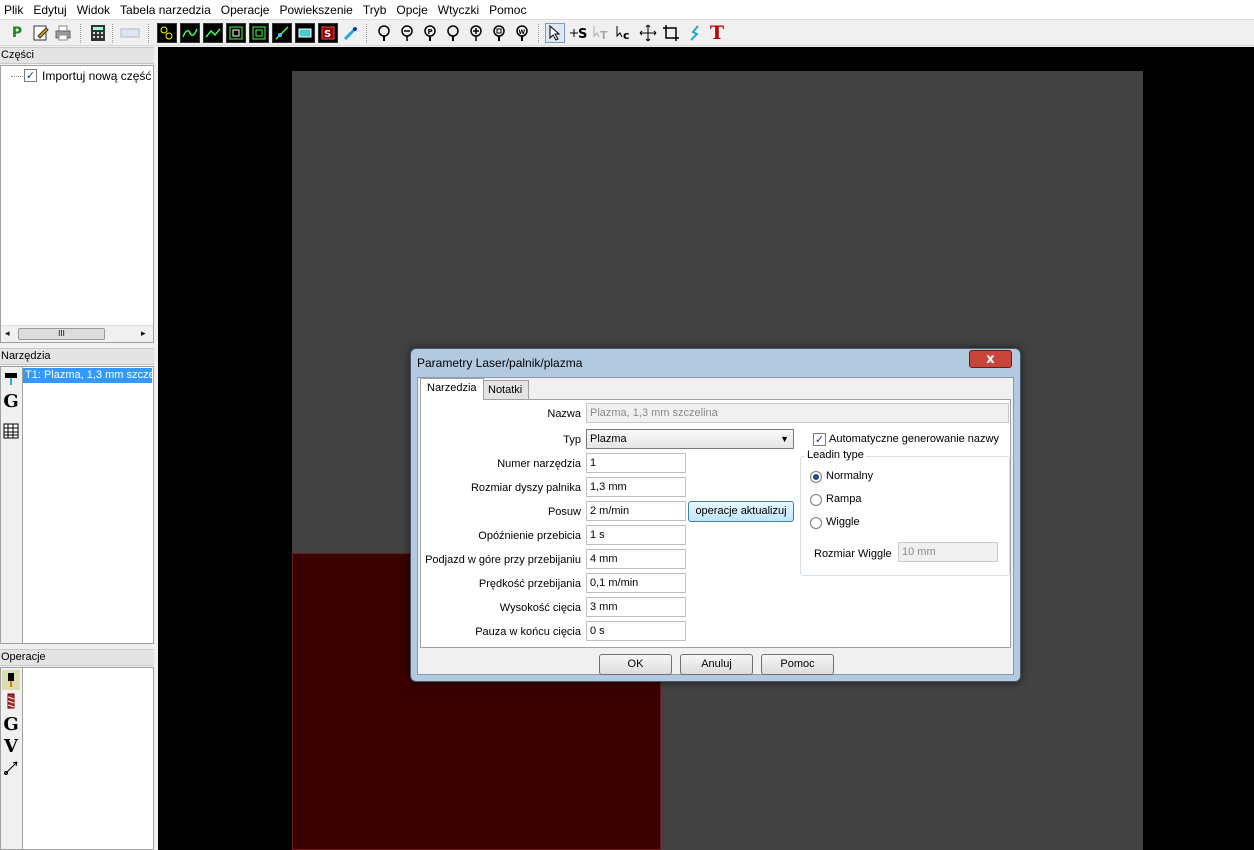 This screenshot has width=1254, height=850. What do you see at coordinates (61, 334) in the screenshot?
I see `scroll-thumb: III` at bounding box center [61, 334].